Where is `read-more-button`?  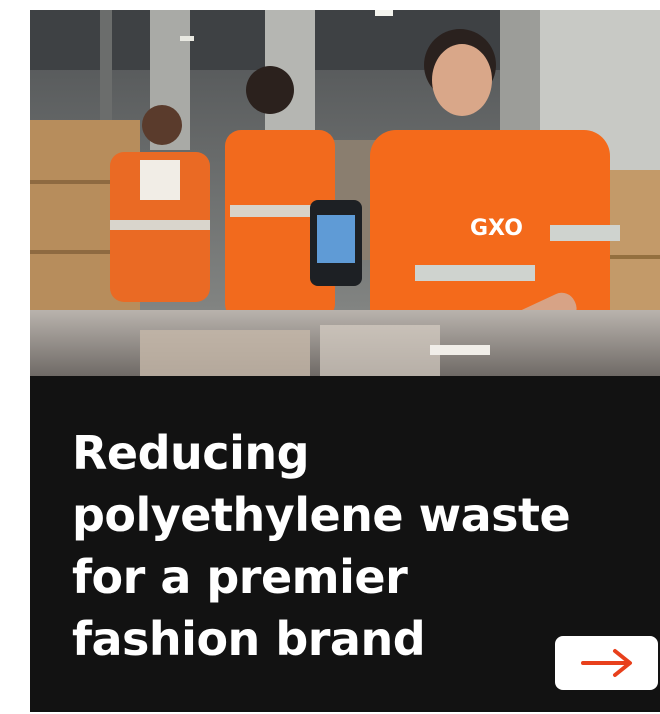
read-more-button is located at coordinates (606, 663).